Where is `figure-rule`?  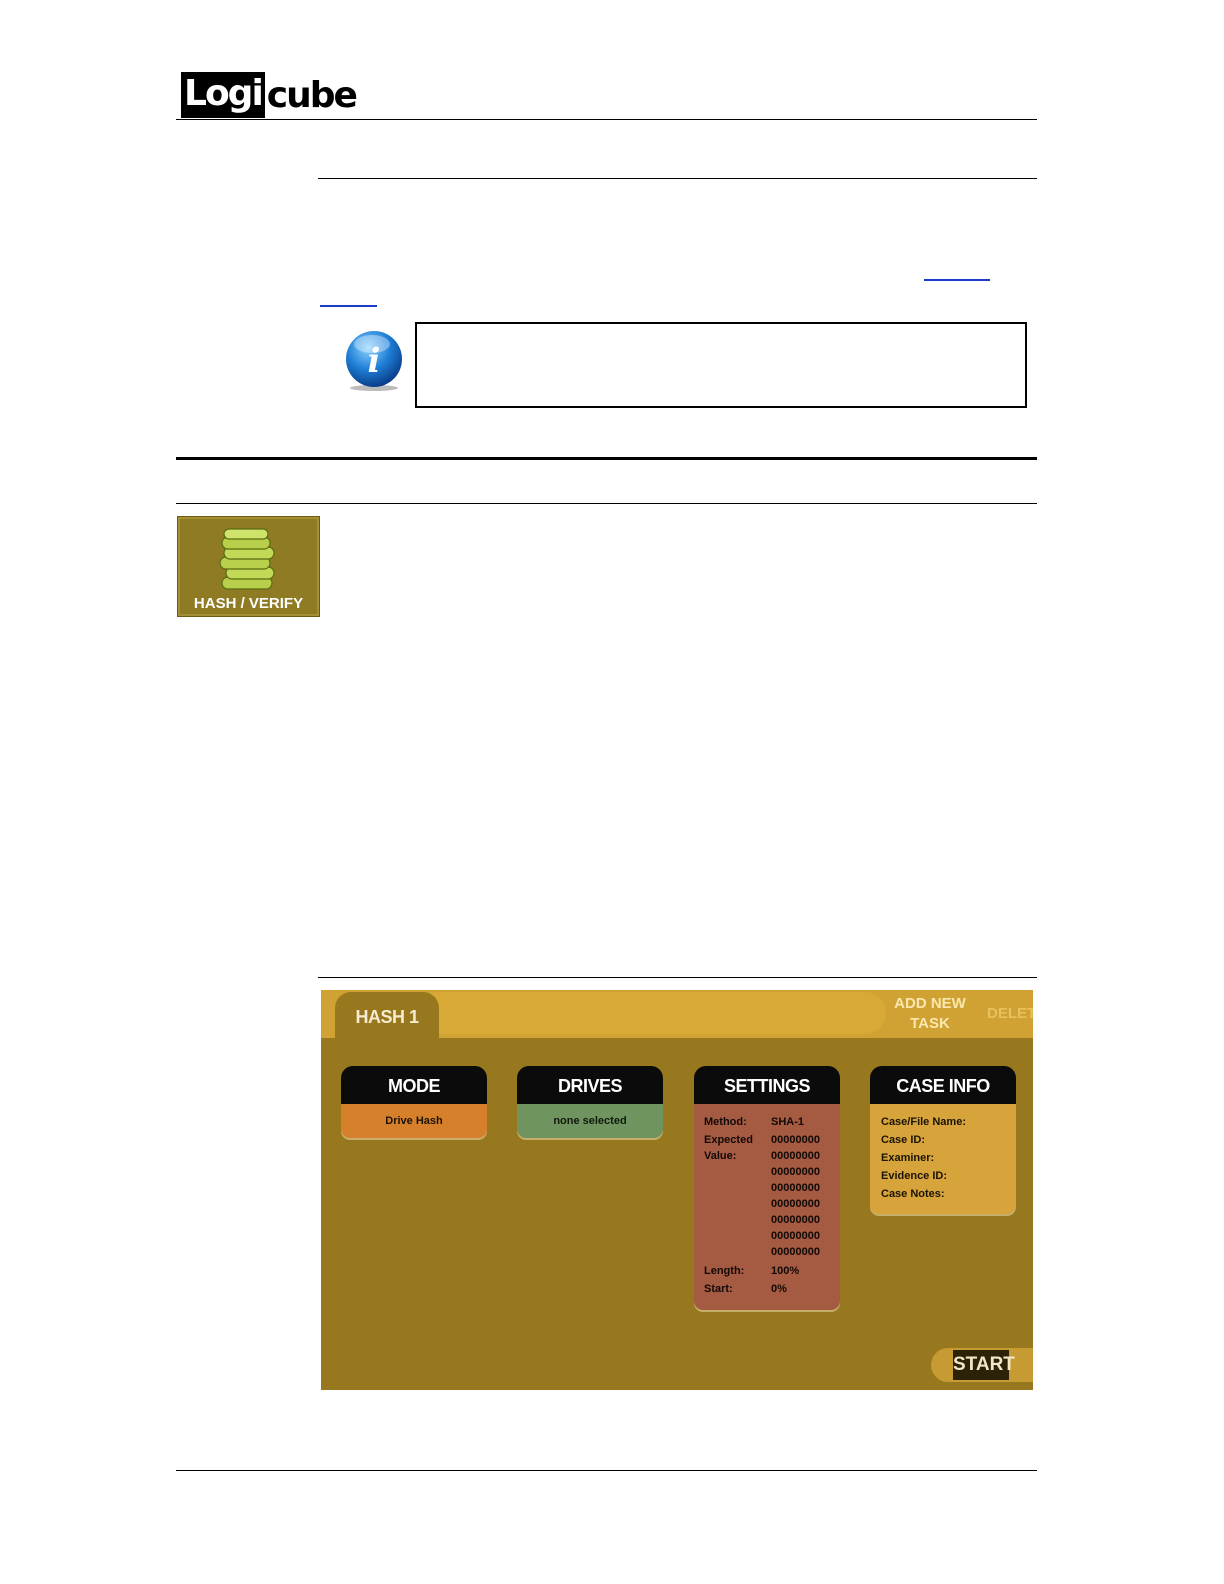 figure-rule is located at coordinates (677, 977).